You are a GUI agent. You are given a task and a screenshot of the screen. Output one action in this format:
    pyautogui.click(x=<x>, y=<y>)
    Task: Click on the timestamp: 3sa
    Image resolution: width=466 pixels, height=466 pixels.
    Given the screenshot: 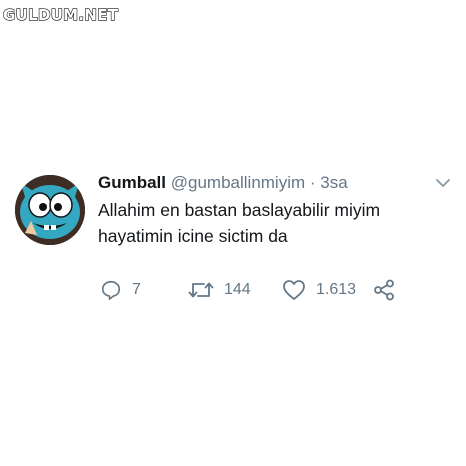 What is the action you would take?
    pyautogui.click(x=333, y=182)
    